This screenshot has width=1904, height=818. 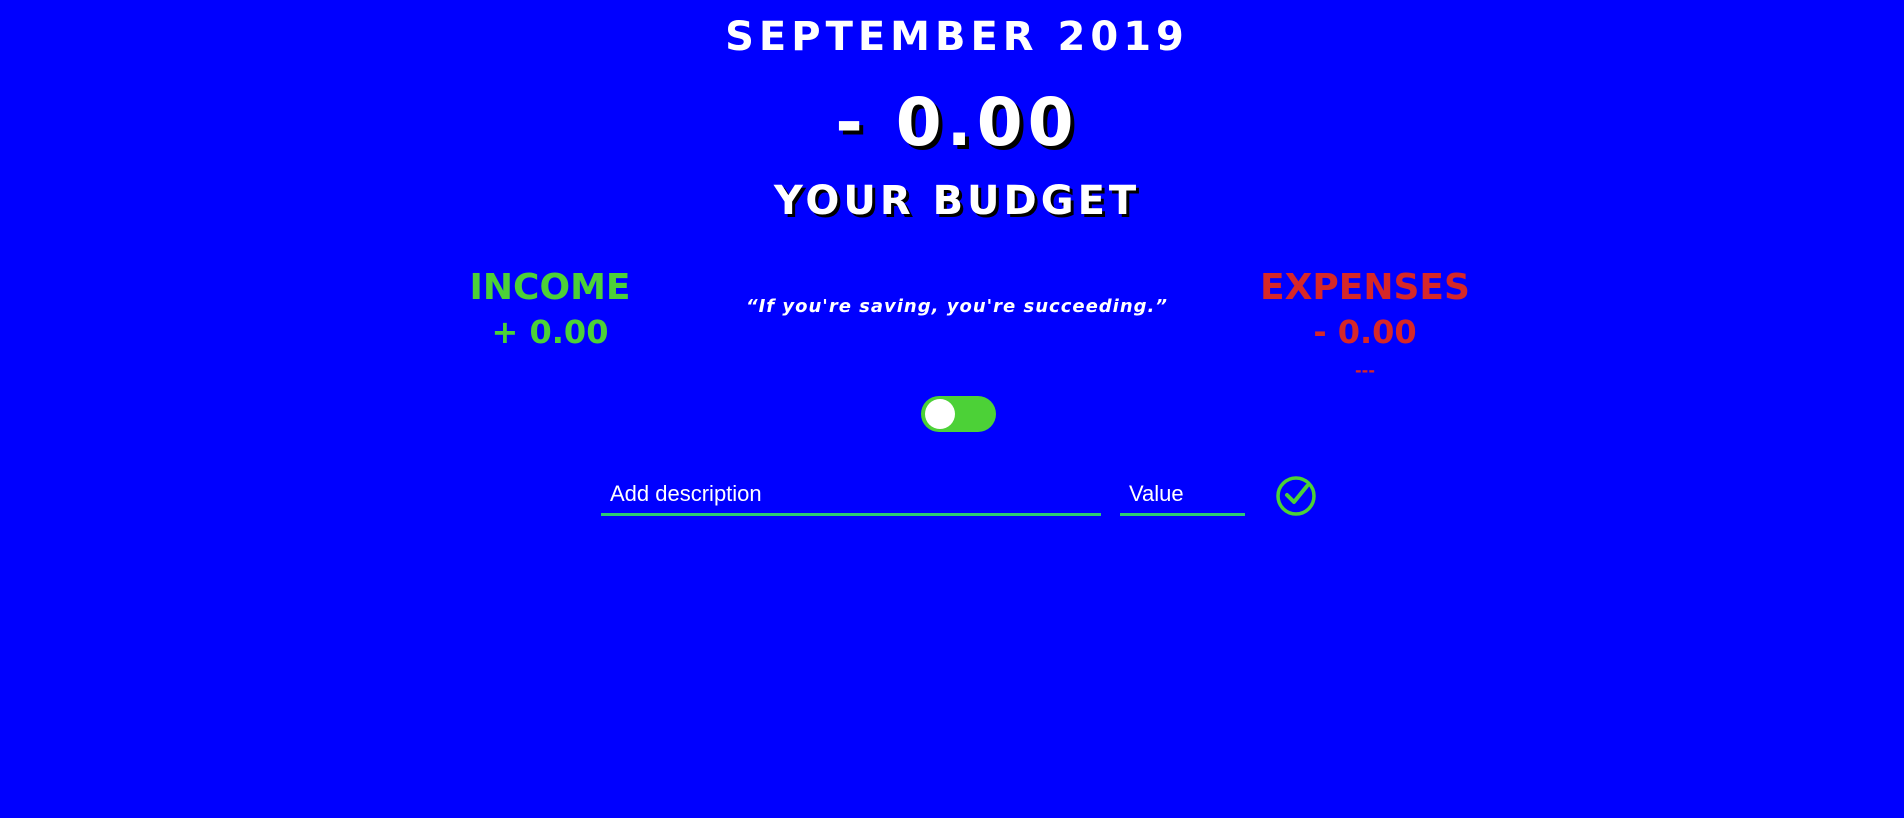 I want to click on value-input, so click(x=1182, y=495).